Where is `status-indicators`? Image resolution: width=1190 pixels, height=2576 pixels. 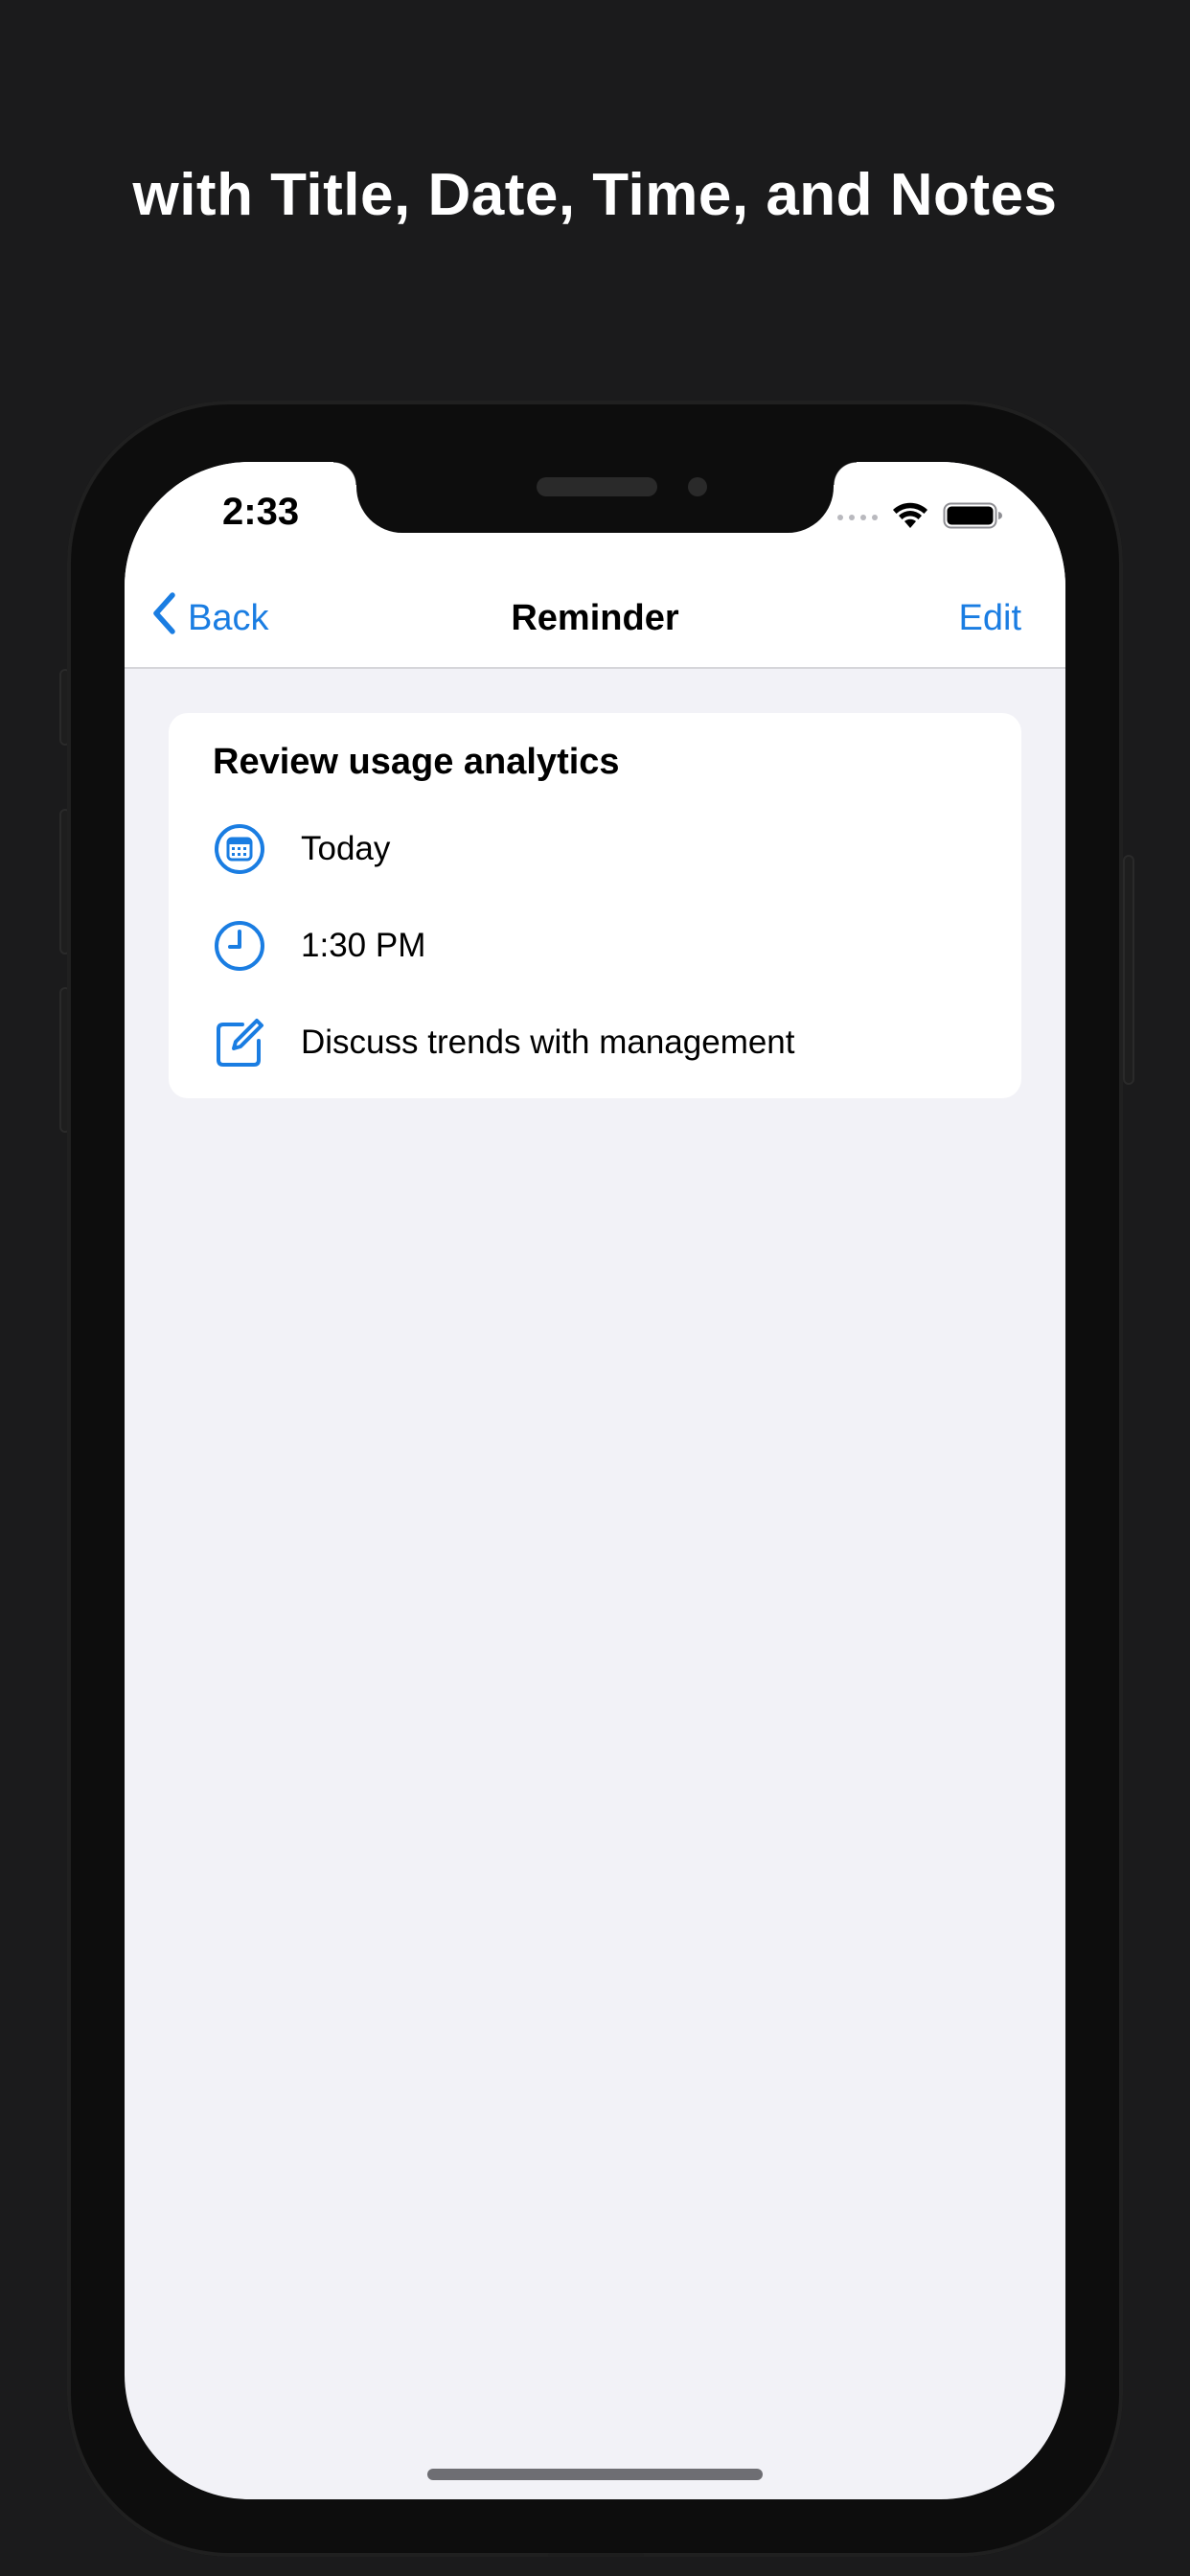 status-indicators is located at coordinates (921, 517).